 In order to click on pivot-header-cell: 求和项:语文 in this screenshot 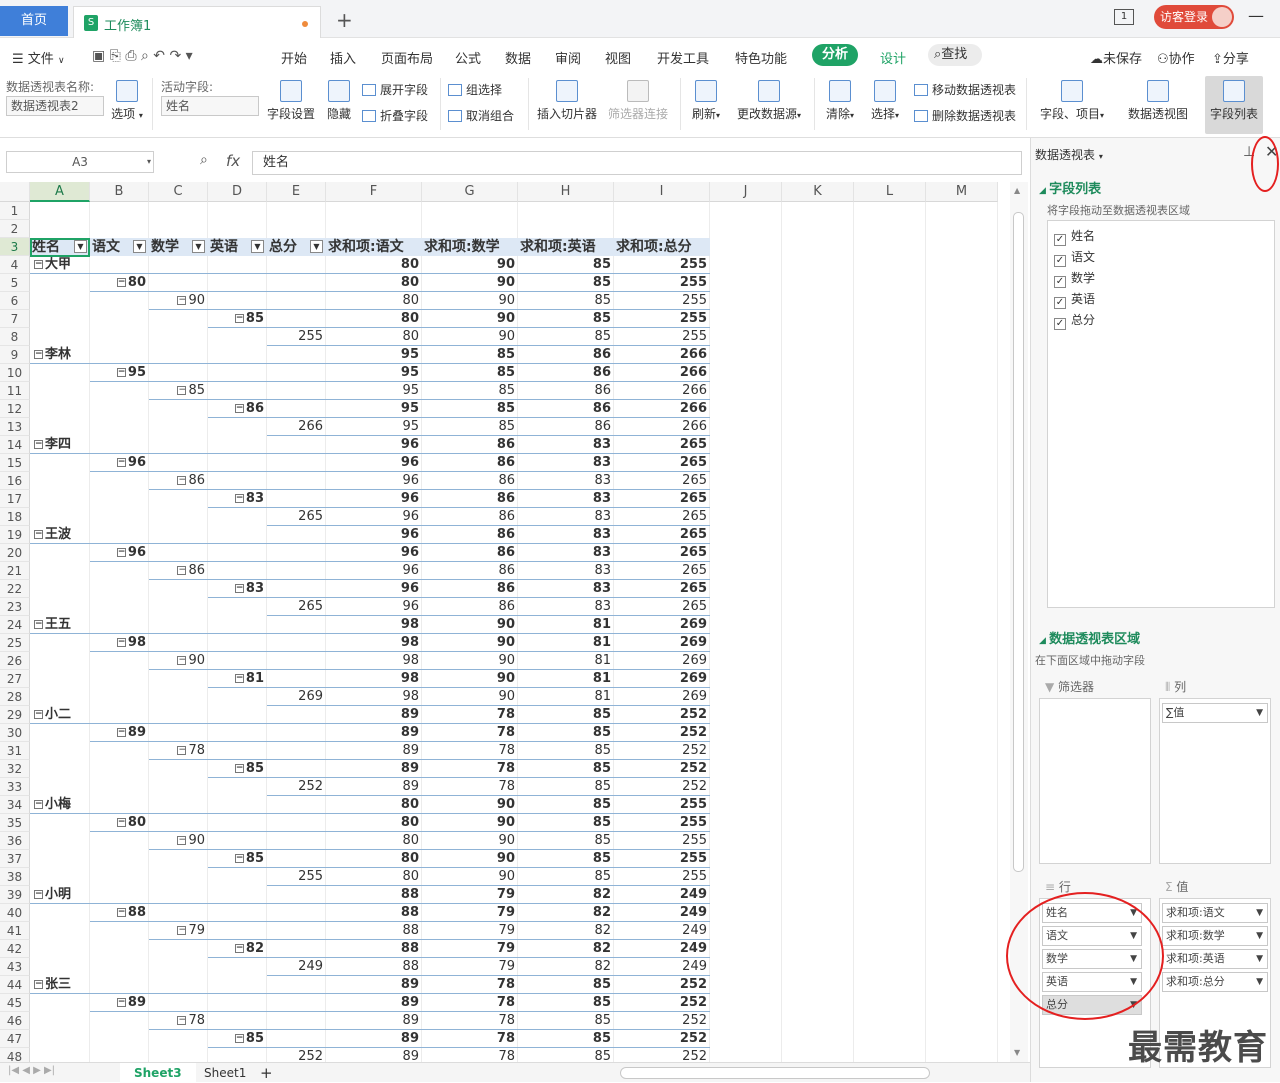, I will do `click(374, 247)`.